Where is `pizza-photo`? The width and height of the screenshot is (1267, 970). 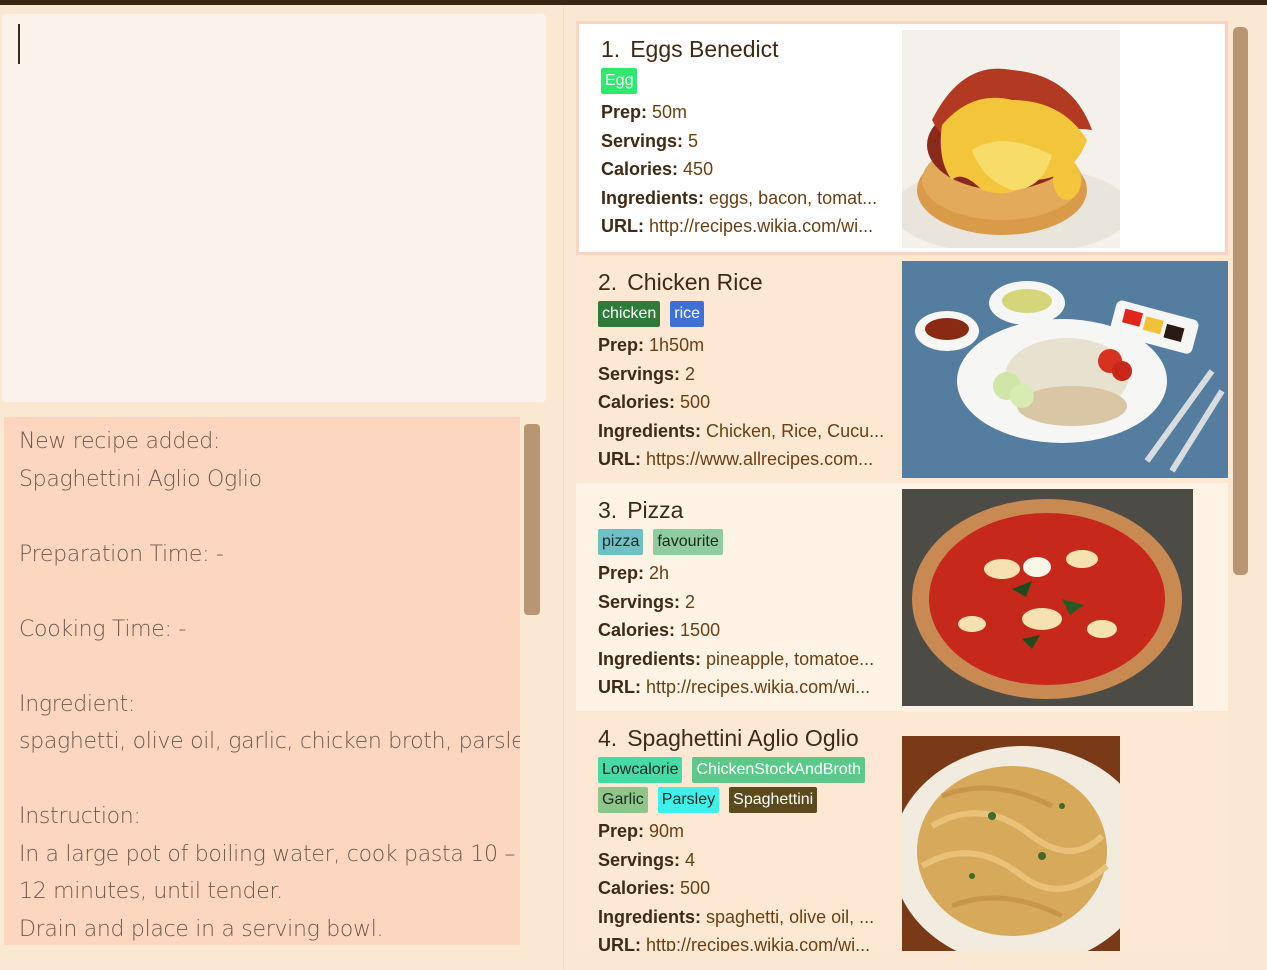 pizza-photo is located at coordinates (1047, 597).